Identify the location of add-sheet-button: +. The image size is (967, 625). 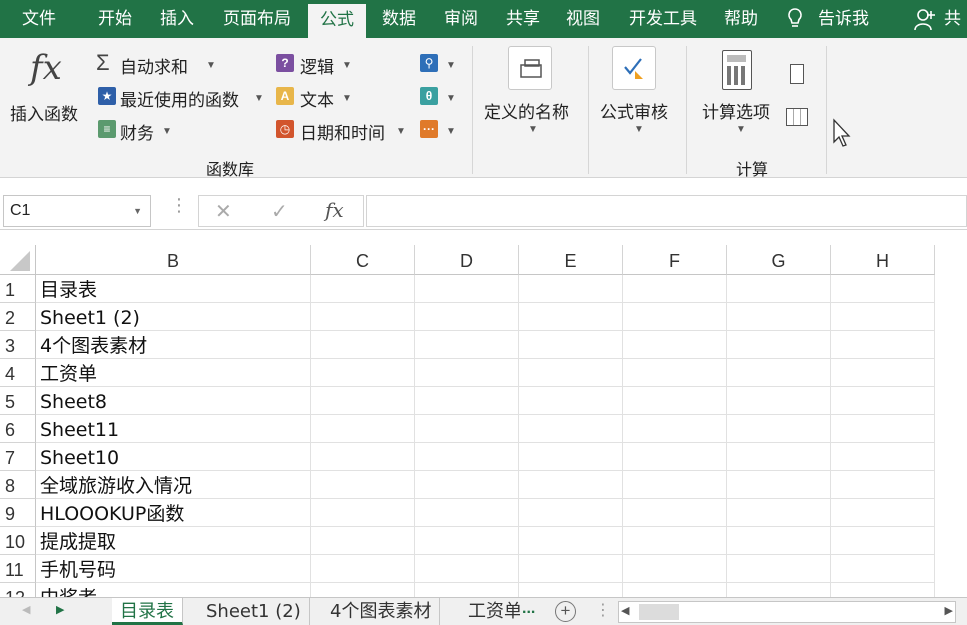
(565, 611).